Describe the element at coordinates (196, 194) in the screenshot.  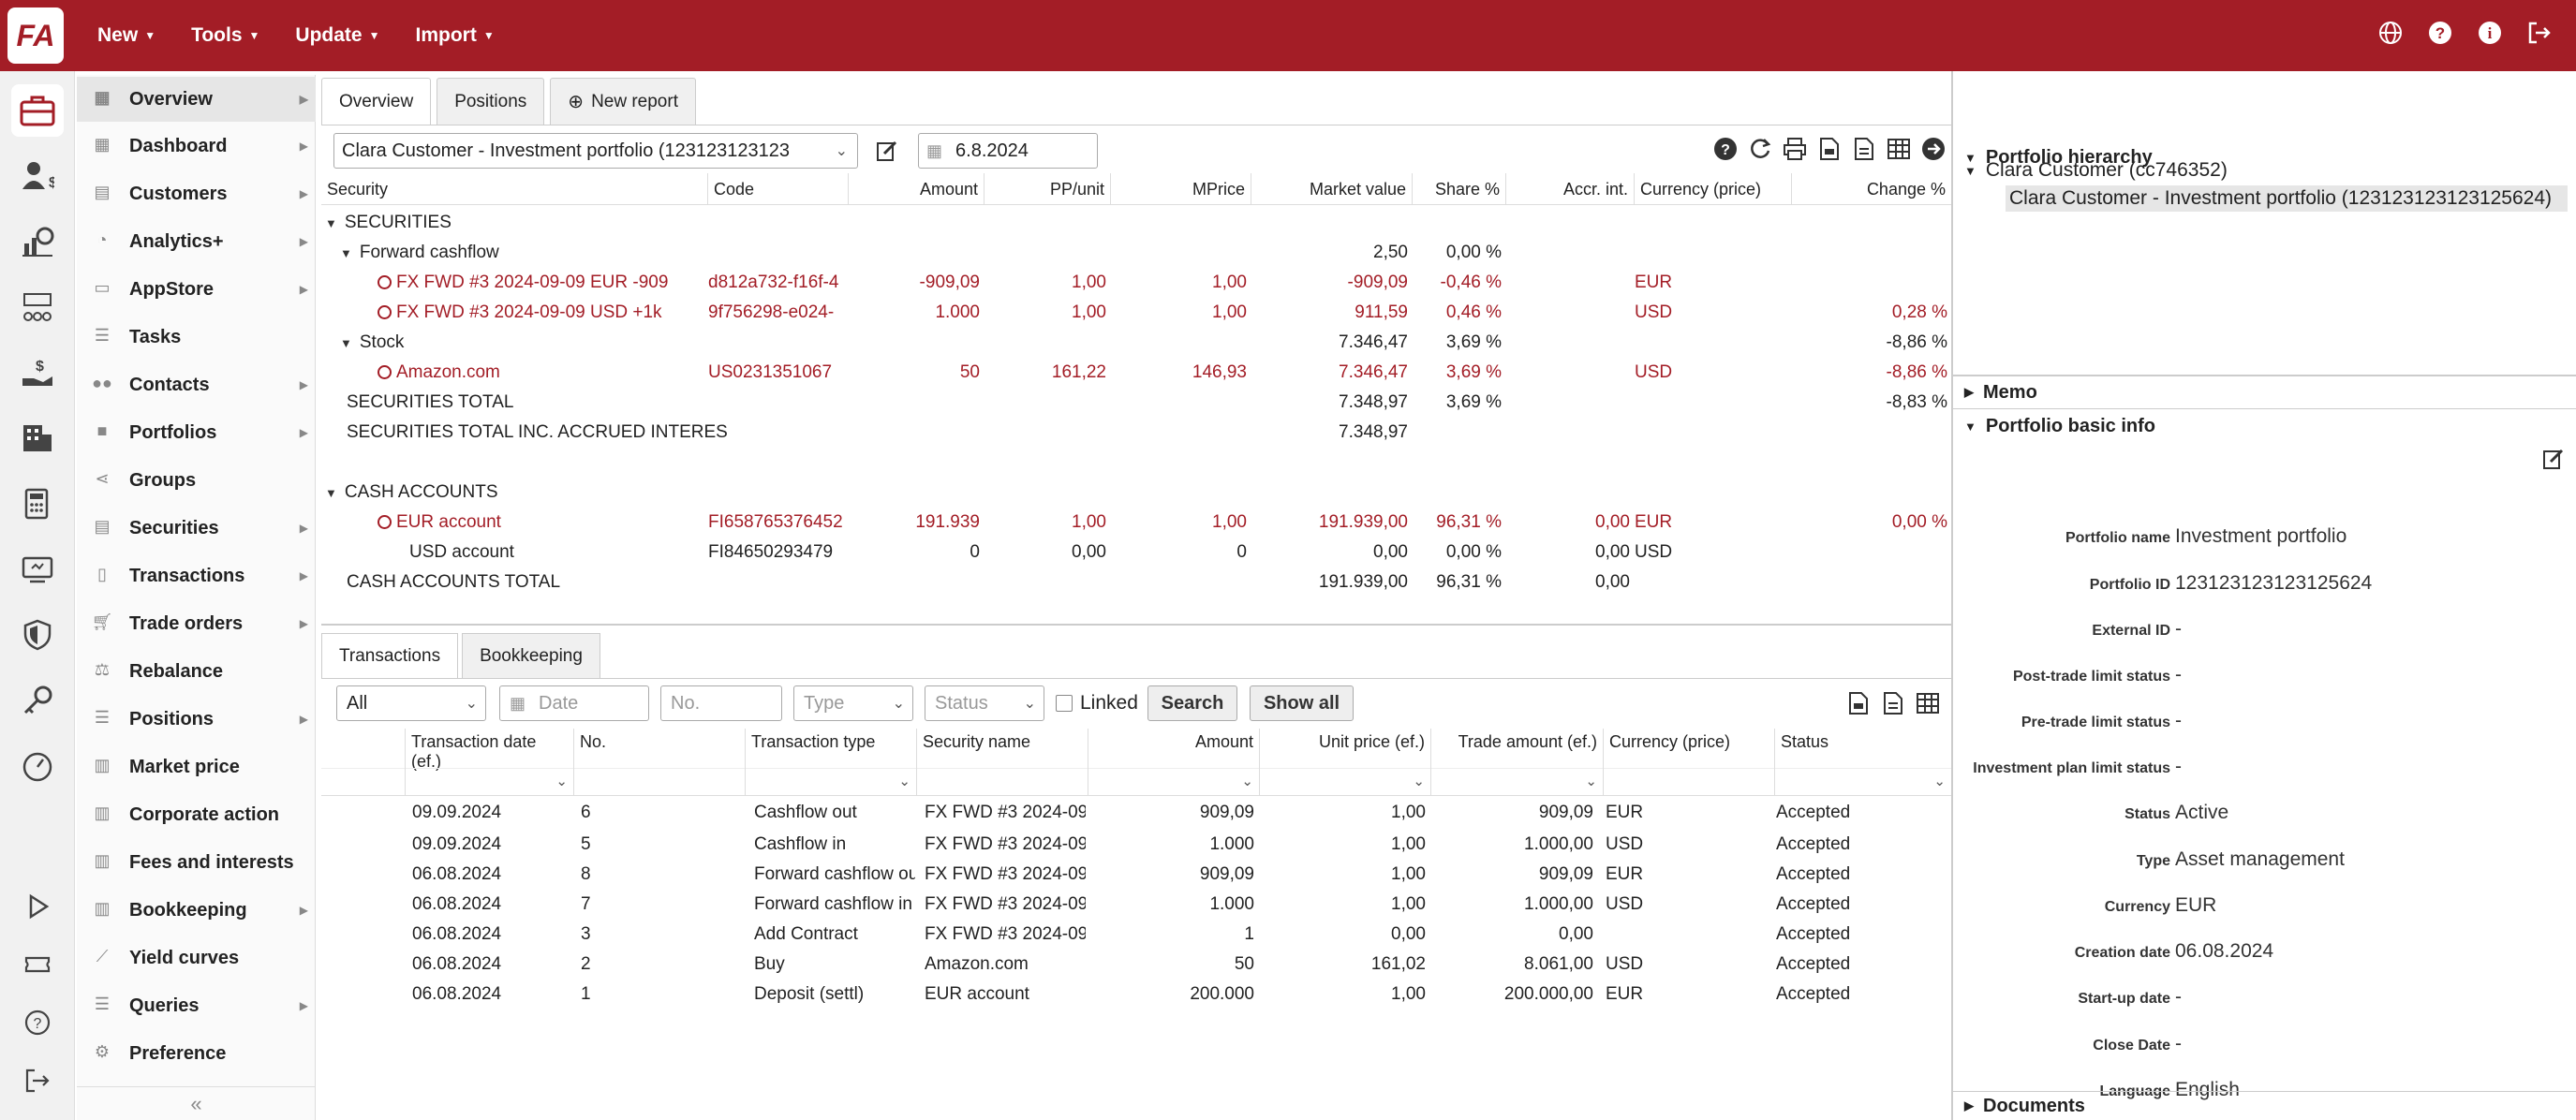
I see `sidebar-item-customers: ▤ Customers ▶` at that location.